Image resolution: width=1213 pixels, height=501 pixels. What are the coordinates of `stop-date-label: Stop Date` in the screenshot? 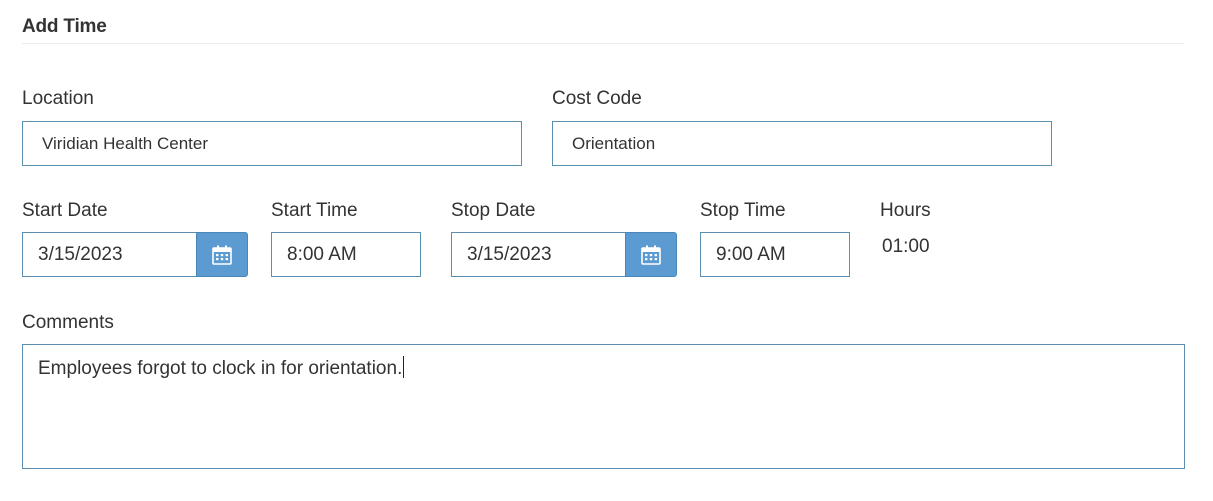 It's located at (493, 210).